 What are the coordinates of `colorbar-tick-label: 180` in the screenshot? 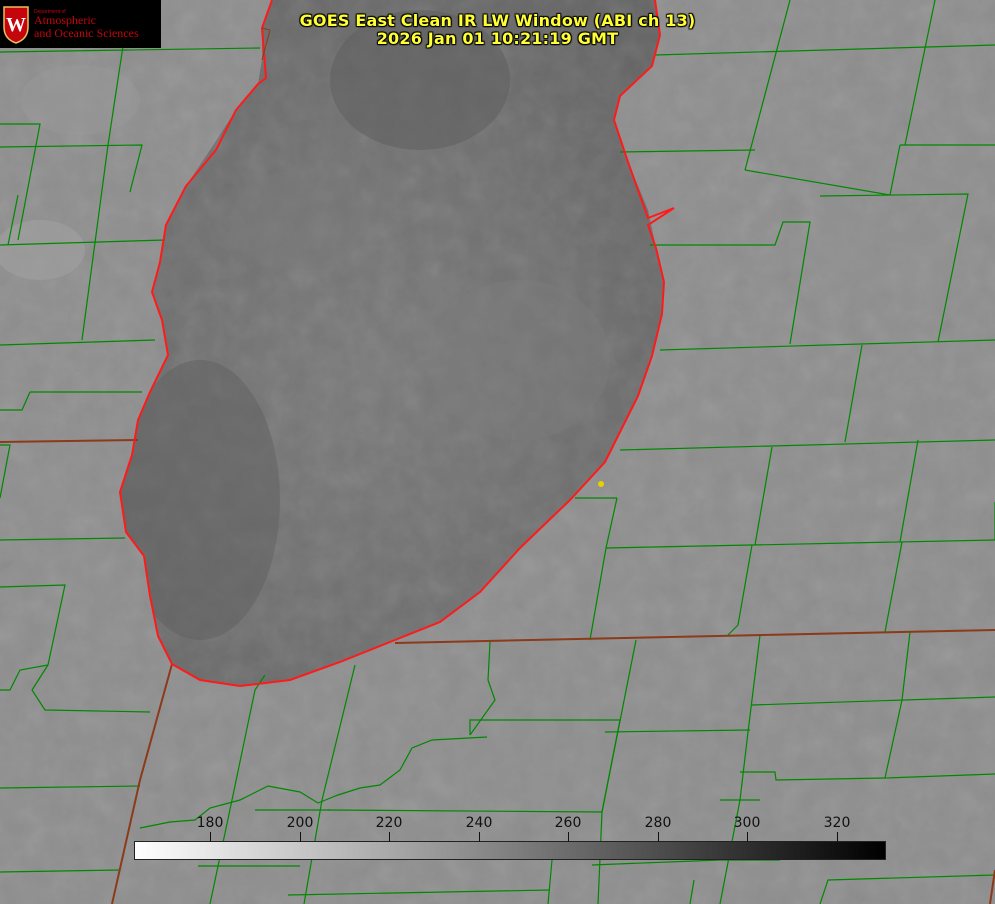 It's located at (210, 823).